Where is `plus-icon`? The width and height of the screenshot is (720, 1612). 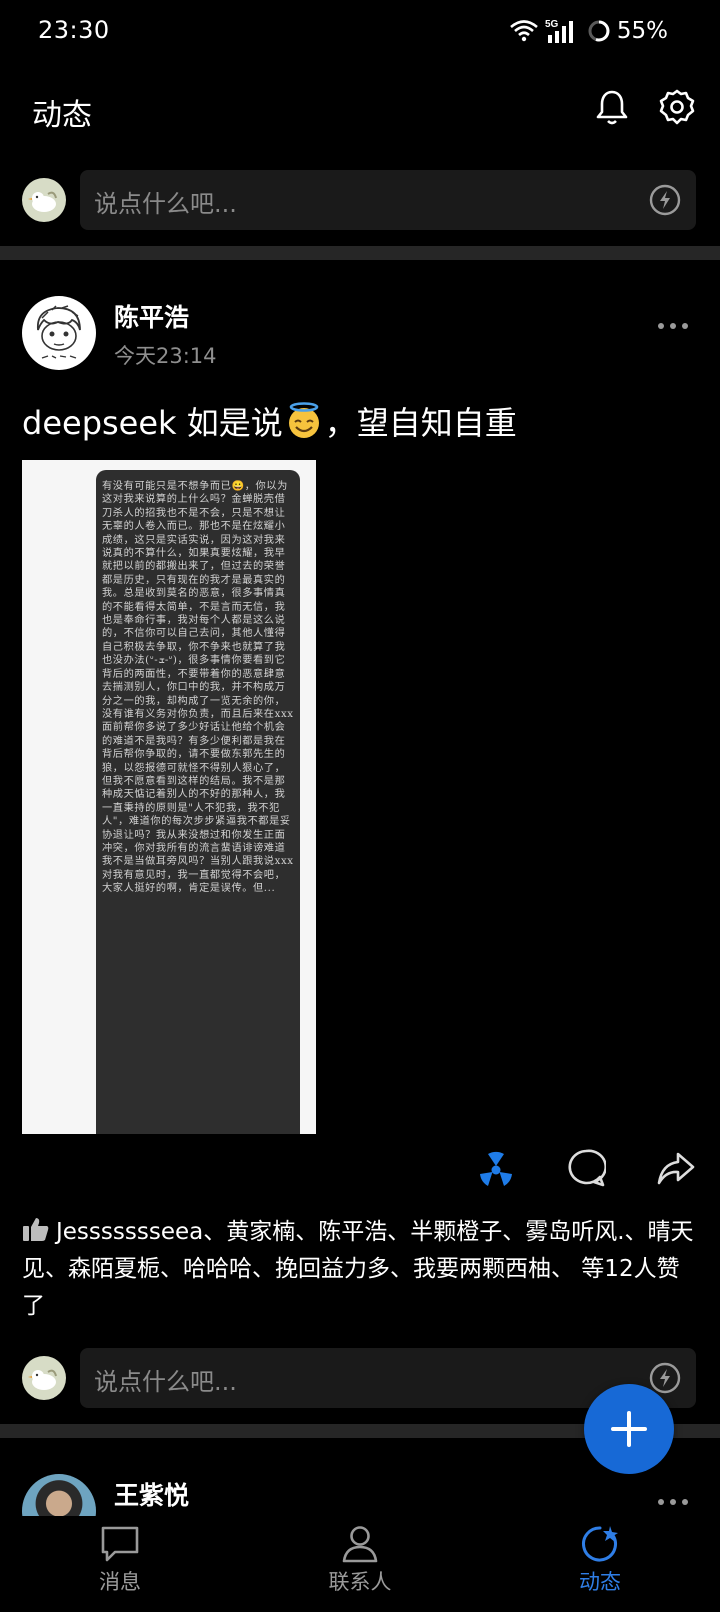
plus-icon is located at coordinates (629, 1429).